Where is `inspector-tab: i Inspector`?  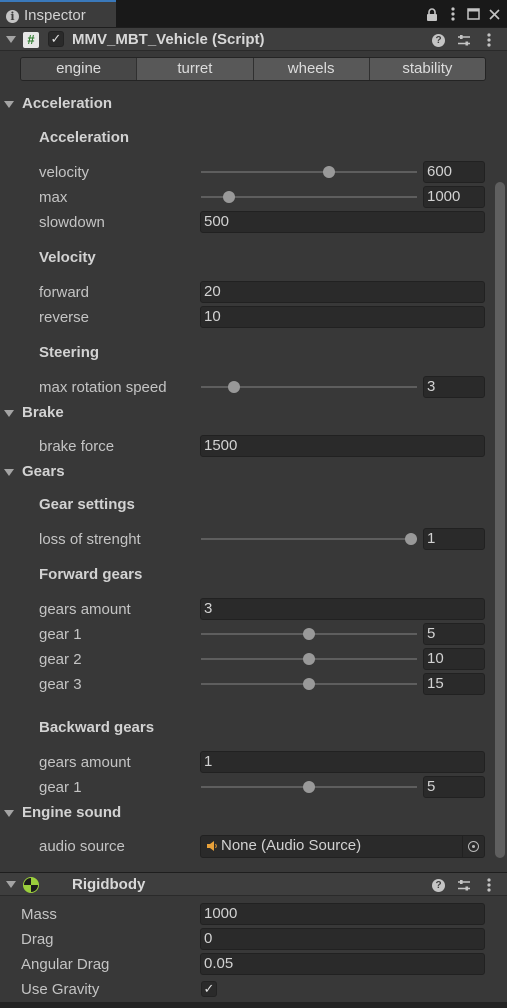
inspector-tab: i Inspector is located at coordinates (58, 14).